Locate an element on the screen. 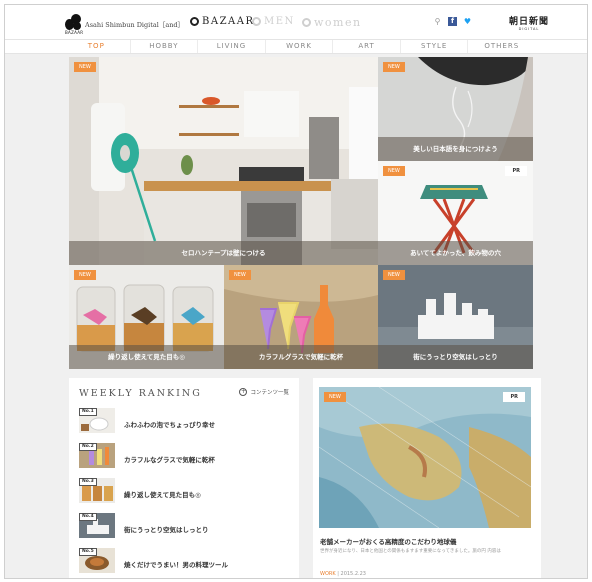  article-tile: NEW PR あいててよかった、飲み物の穴 is located at coordinates (455, 213).